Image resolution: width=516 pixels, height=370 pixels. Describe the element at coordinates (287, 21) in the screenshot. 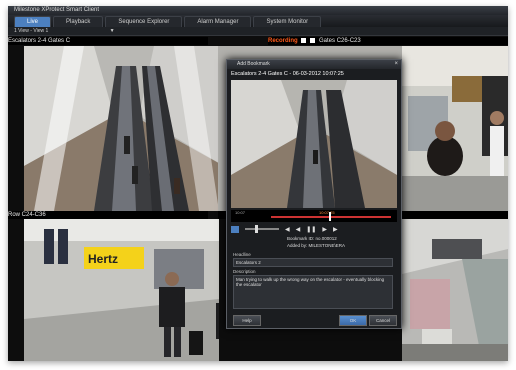

I see `tab-system-monitor: System Monitor` at that location.